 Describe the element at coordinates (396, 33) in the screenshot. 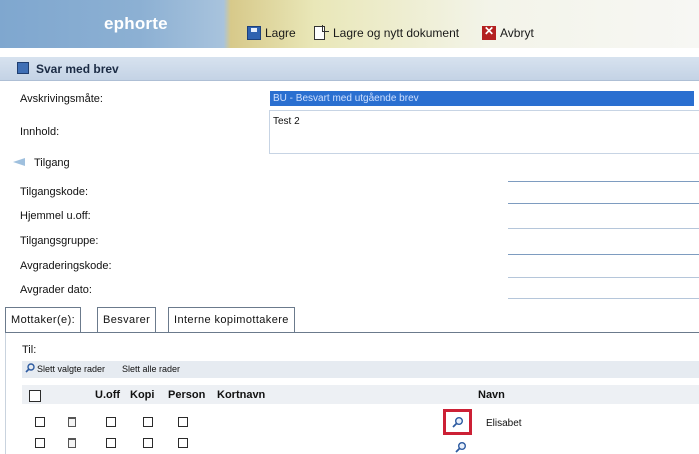

I see `save-and-new-document-label: Lagre og nytt dokument` at that location.